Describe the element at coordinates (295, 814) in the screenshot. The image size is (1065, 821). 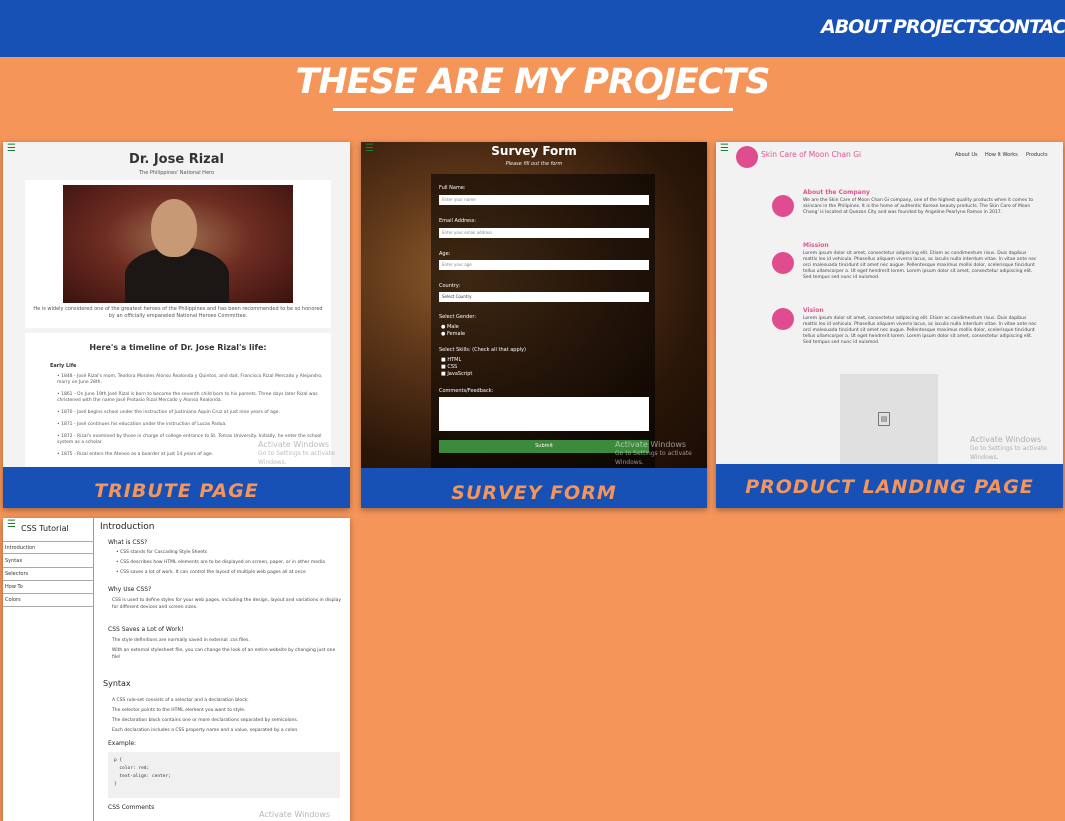
I see `activate-windows-watermark: Activate Windows` at that location.